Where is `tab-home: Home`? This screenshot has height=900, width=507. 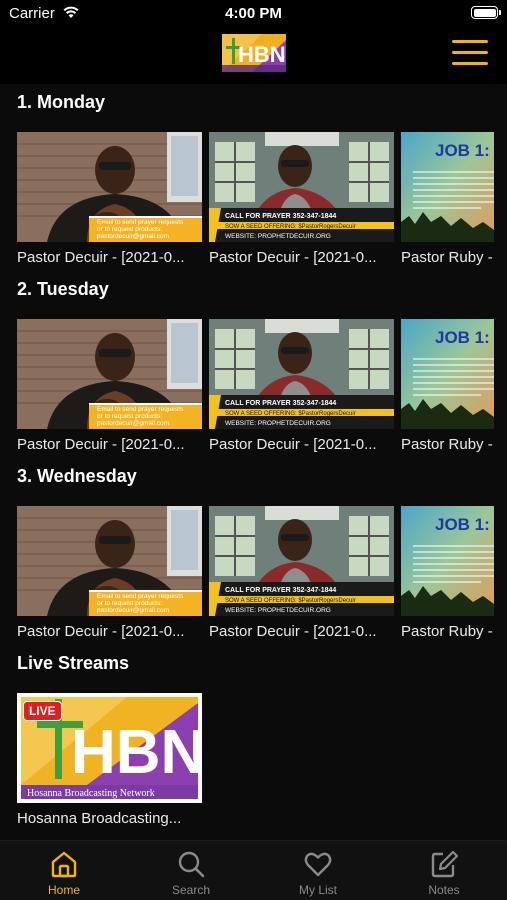 tab-home: Home is located at coordinates (64, 873).